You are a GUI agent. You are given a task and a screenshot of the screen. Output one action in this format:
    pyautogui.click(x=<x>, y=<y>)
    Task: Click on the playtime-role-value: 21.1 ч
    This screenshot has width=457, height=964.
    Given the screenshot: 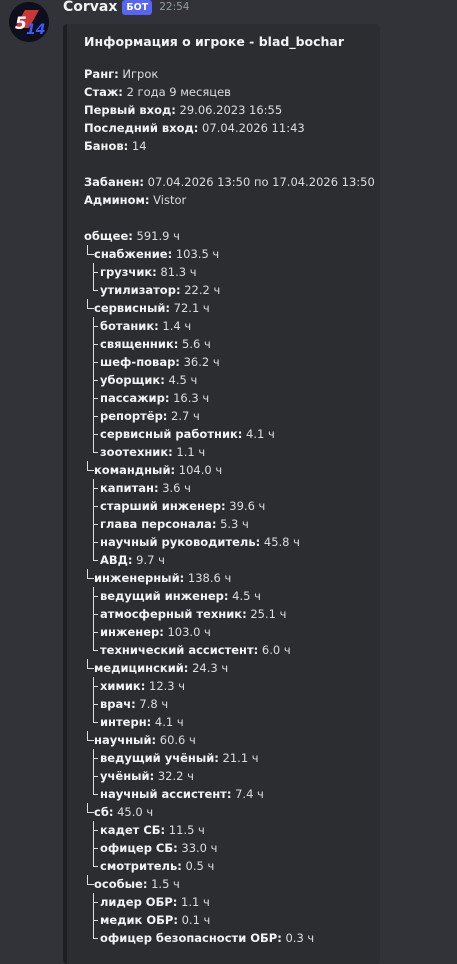 What is the action you would take?
    pyautogui.click(x=238, y=758)
    